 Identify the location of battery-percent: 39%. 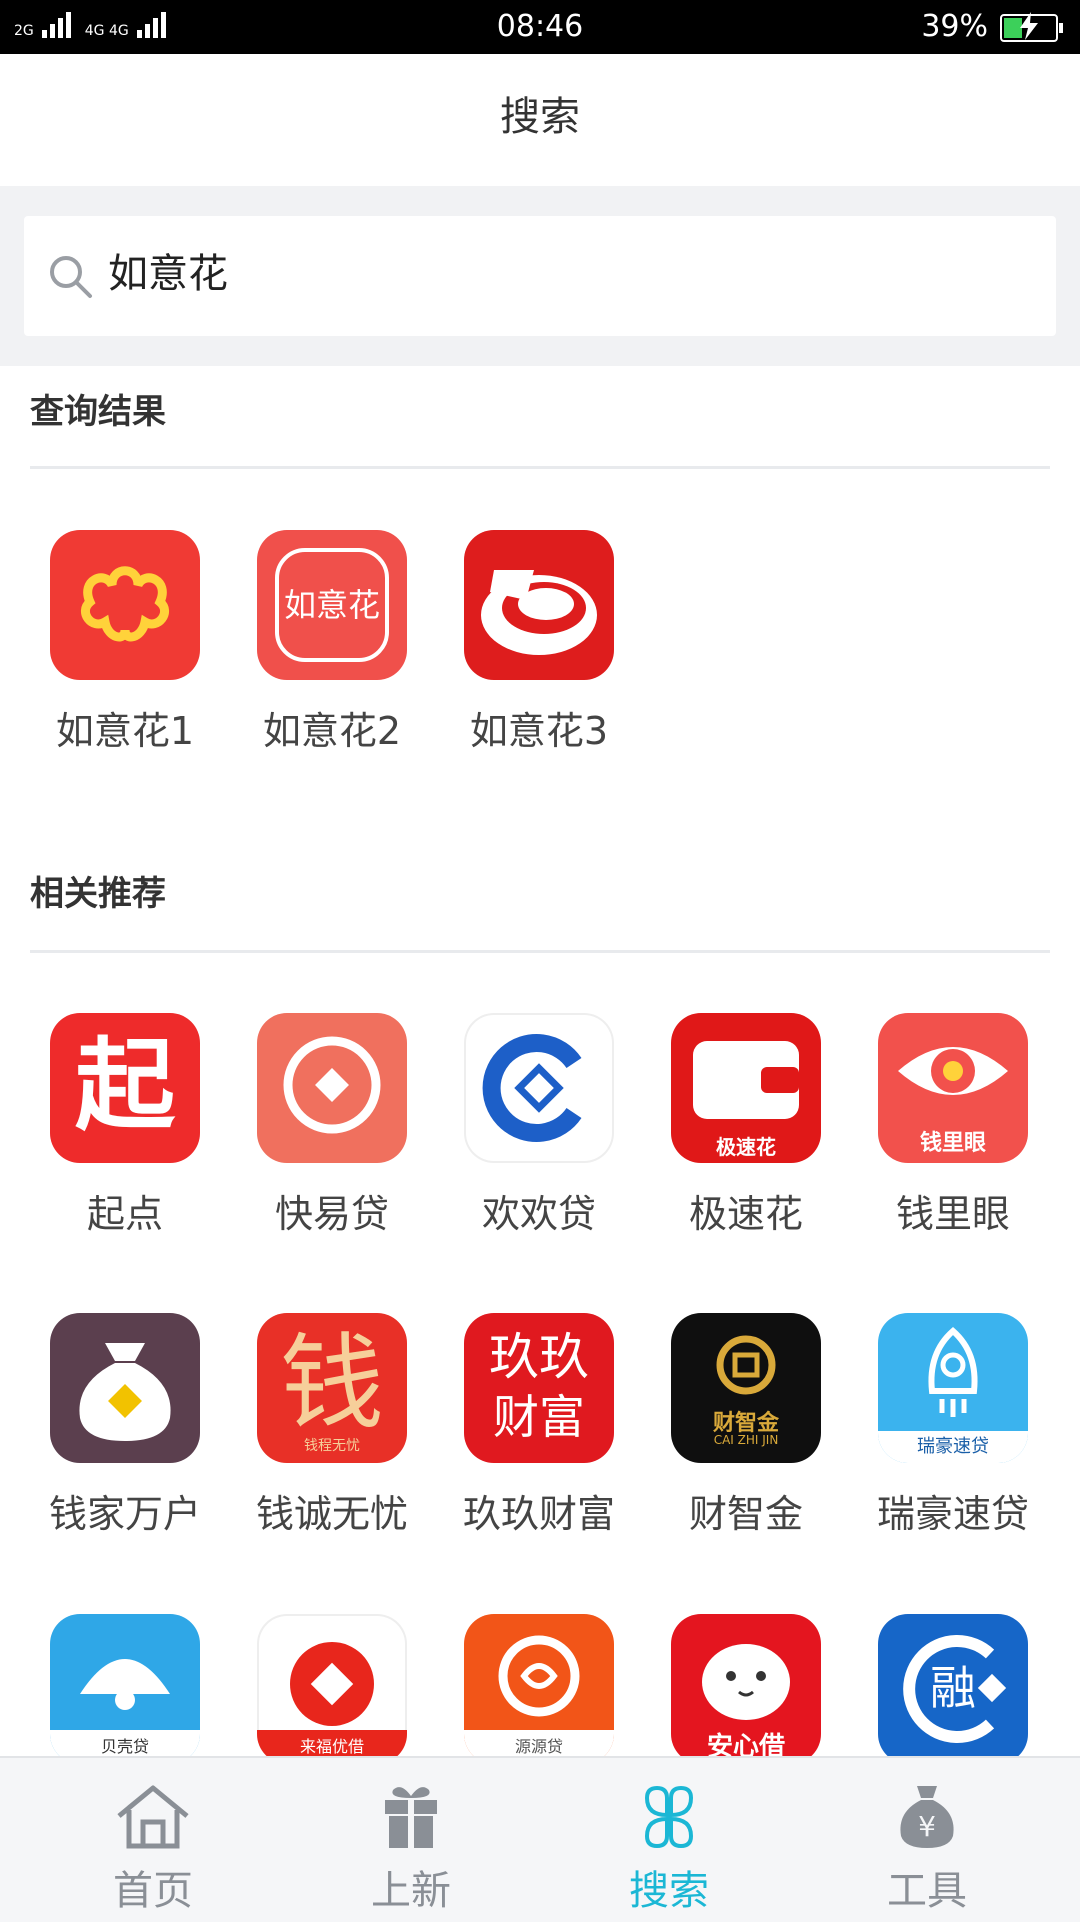
(954, 26).